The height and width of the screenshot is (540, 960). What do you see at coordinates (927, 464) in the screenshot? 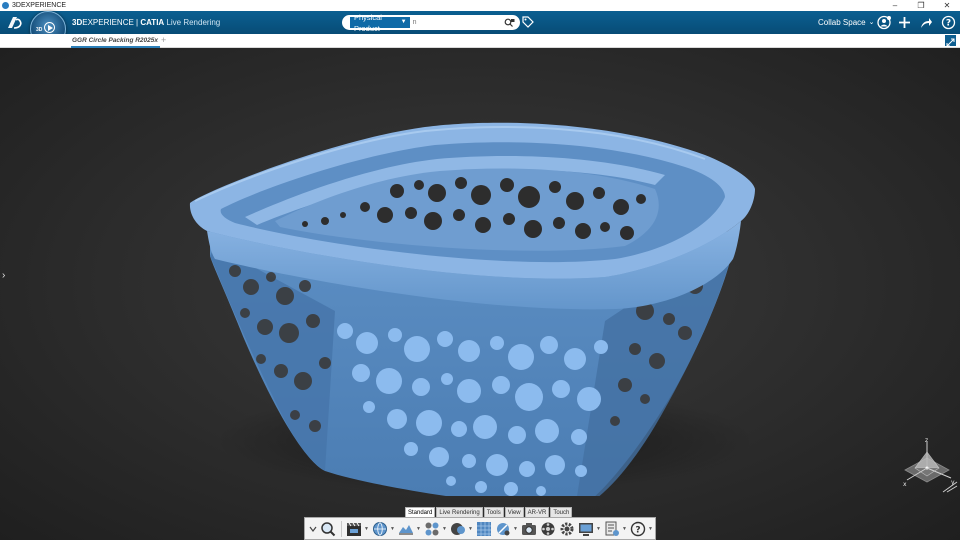
I see `orientation-compass: z x y` at bounding box center [927, 464].